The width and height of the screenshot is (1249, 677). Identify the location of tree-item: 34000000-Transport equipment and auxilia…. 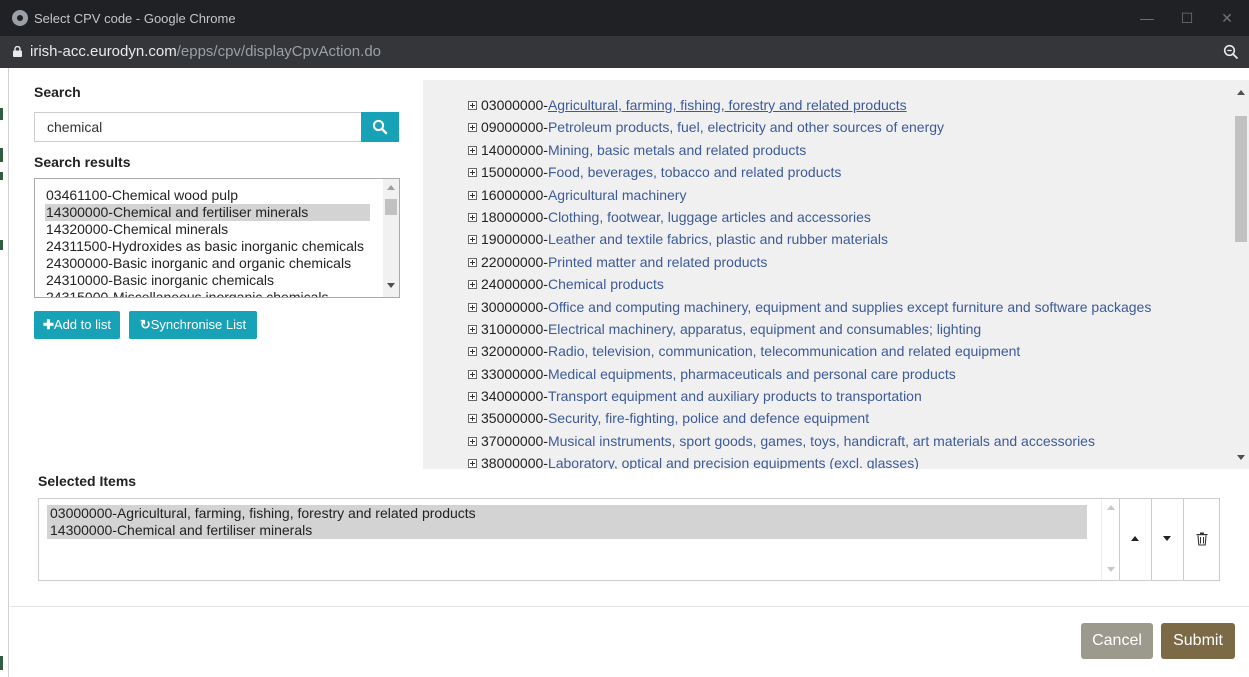
(848, 396).